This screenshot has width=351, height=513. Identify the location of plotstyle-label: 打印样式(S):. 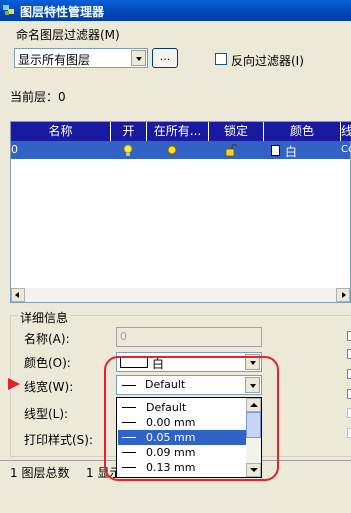
(59, 440).